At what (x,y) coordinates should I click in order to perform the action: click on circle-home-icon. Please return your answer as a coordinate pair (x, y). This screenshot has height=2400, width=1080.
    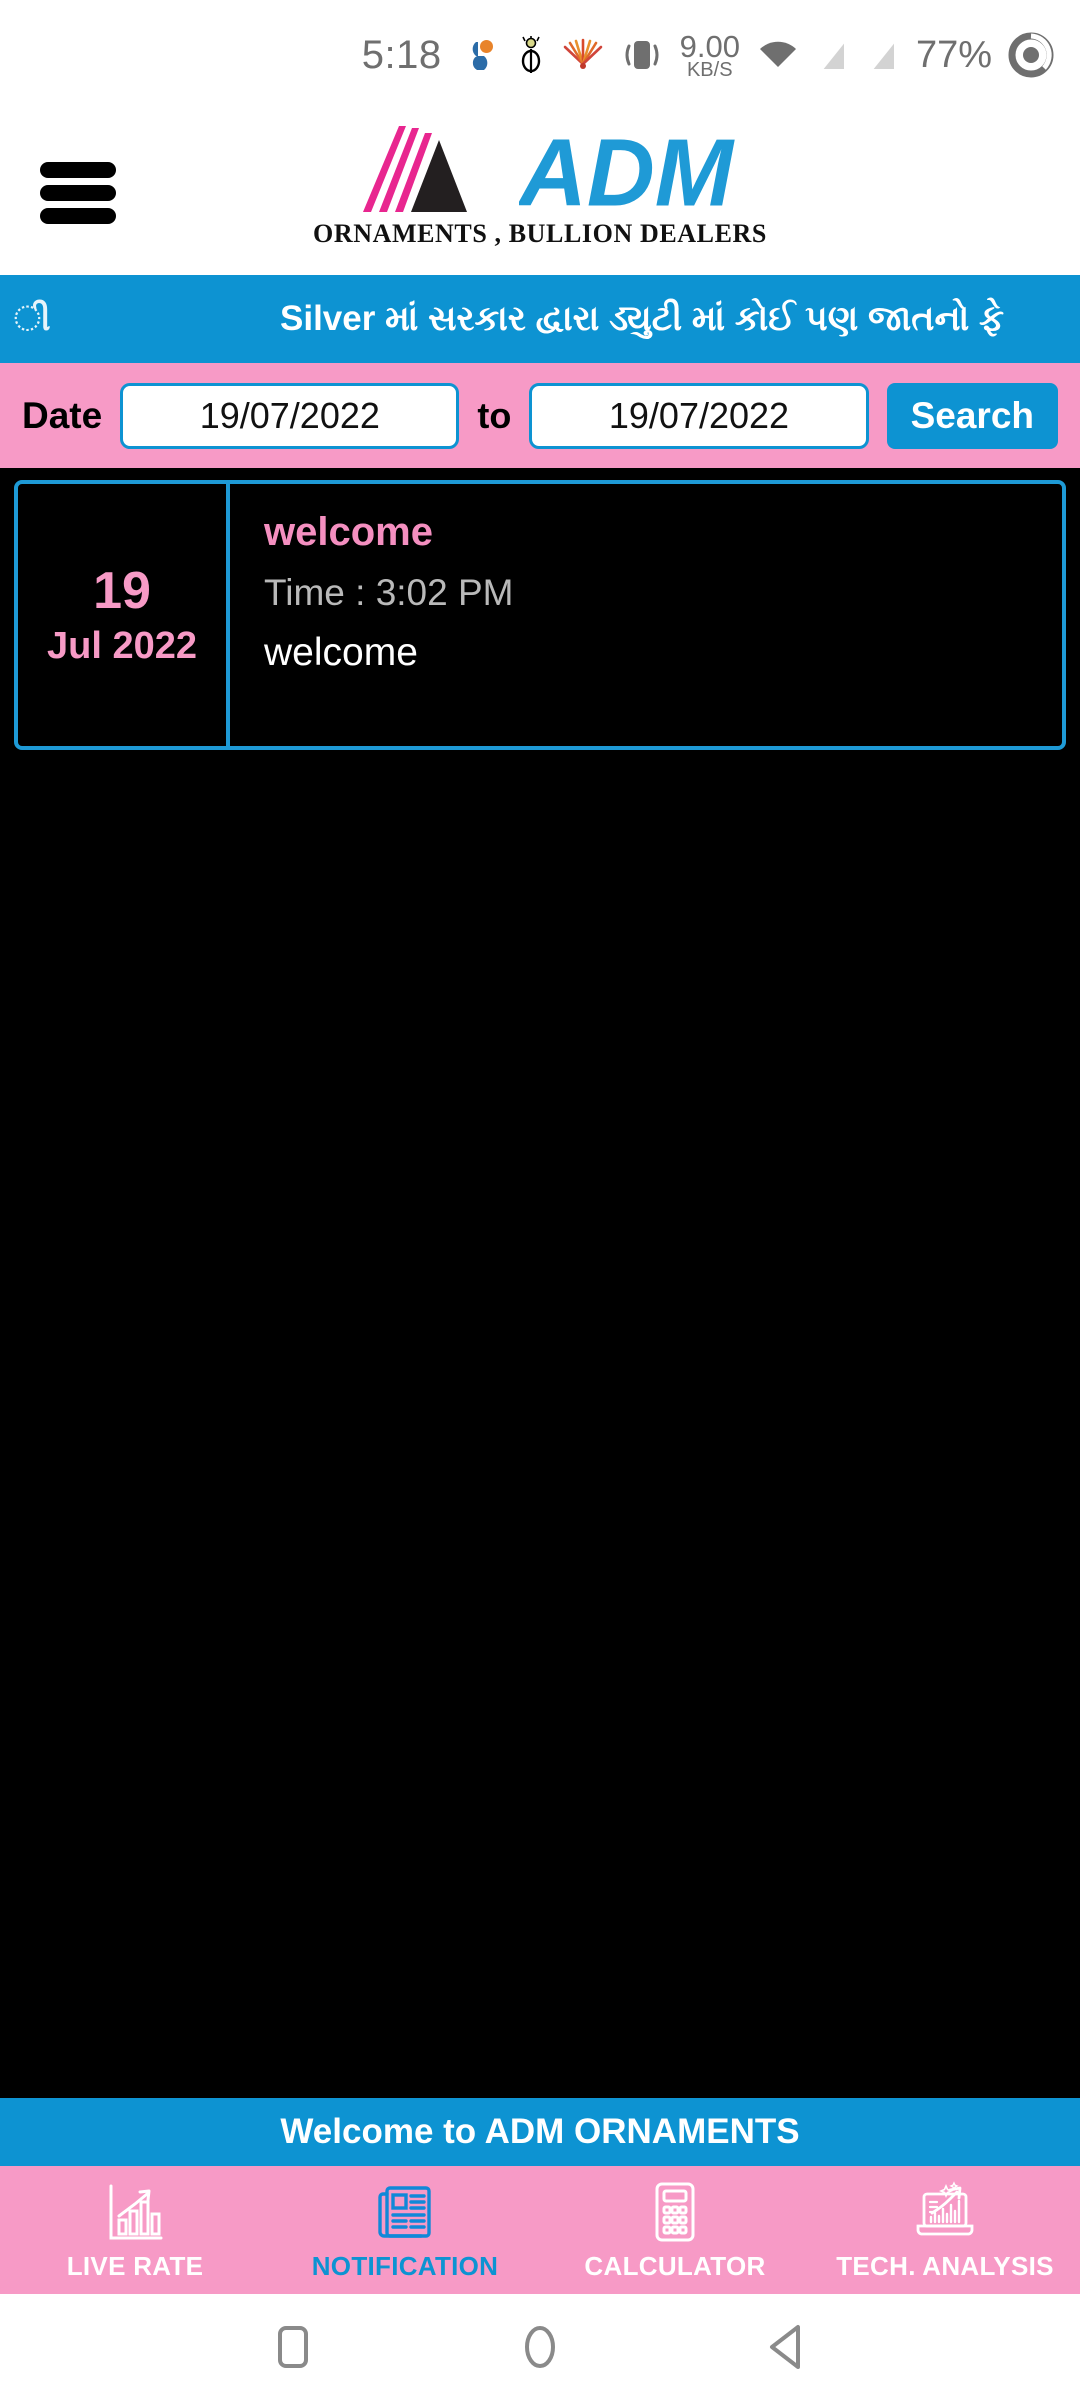
    Looking at the image, I should click on (540, 2347).